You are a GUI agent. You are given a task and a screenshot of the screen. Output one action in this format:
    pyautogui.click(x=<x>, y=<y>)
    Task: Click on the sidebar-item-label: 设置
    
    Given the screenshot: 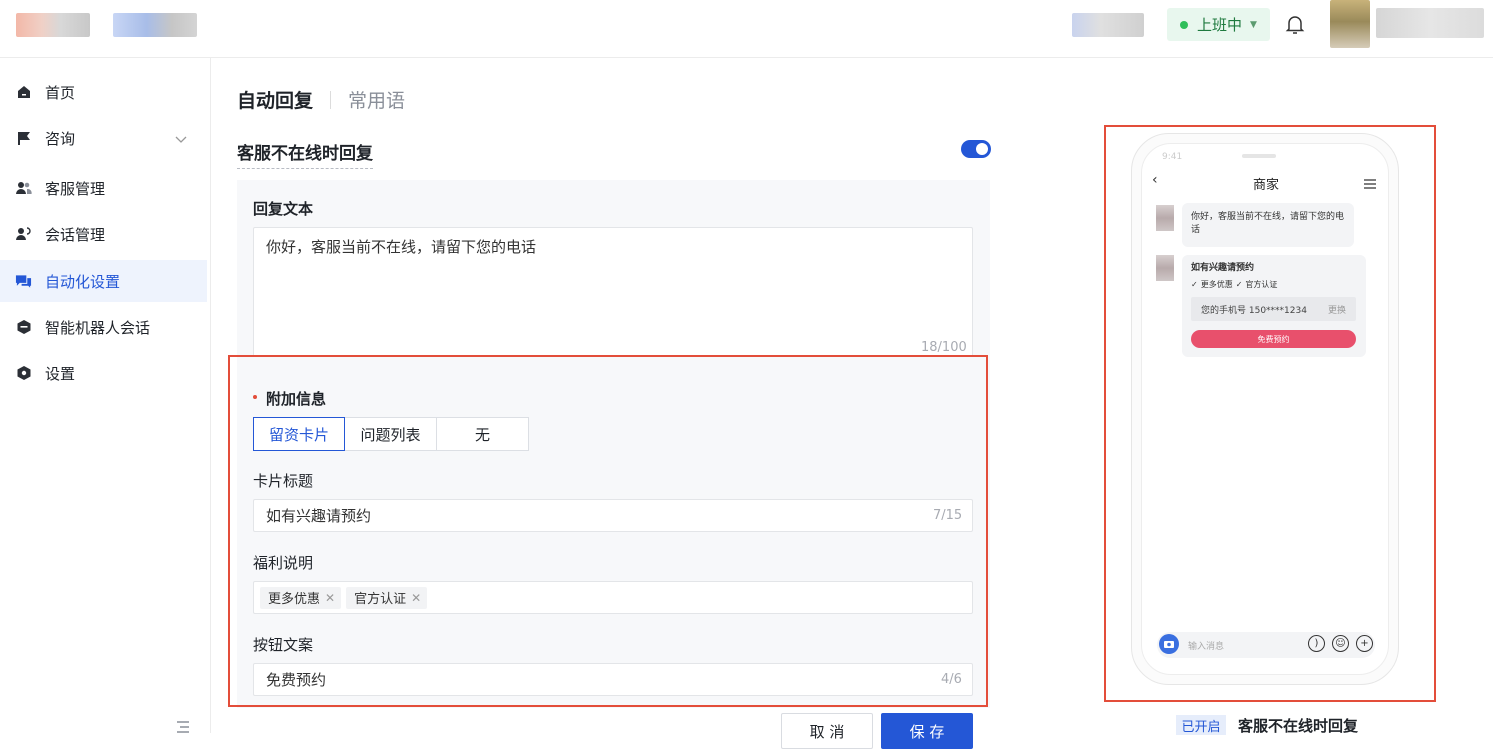 What is the action you would take?
    pyautogui.click(x=60, y=373)
    